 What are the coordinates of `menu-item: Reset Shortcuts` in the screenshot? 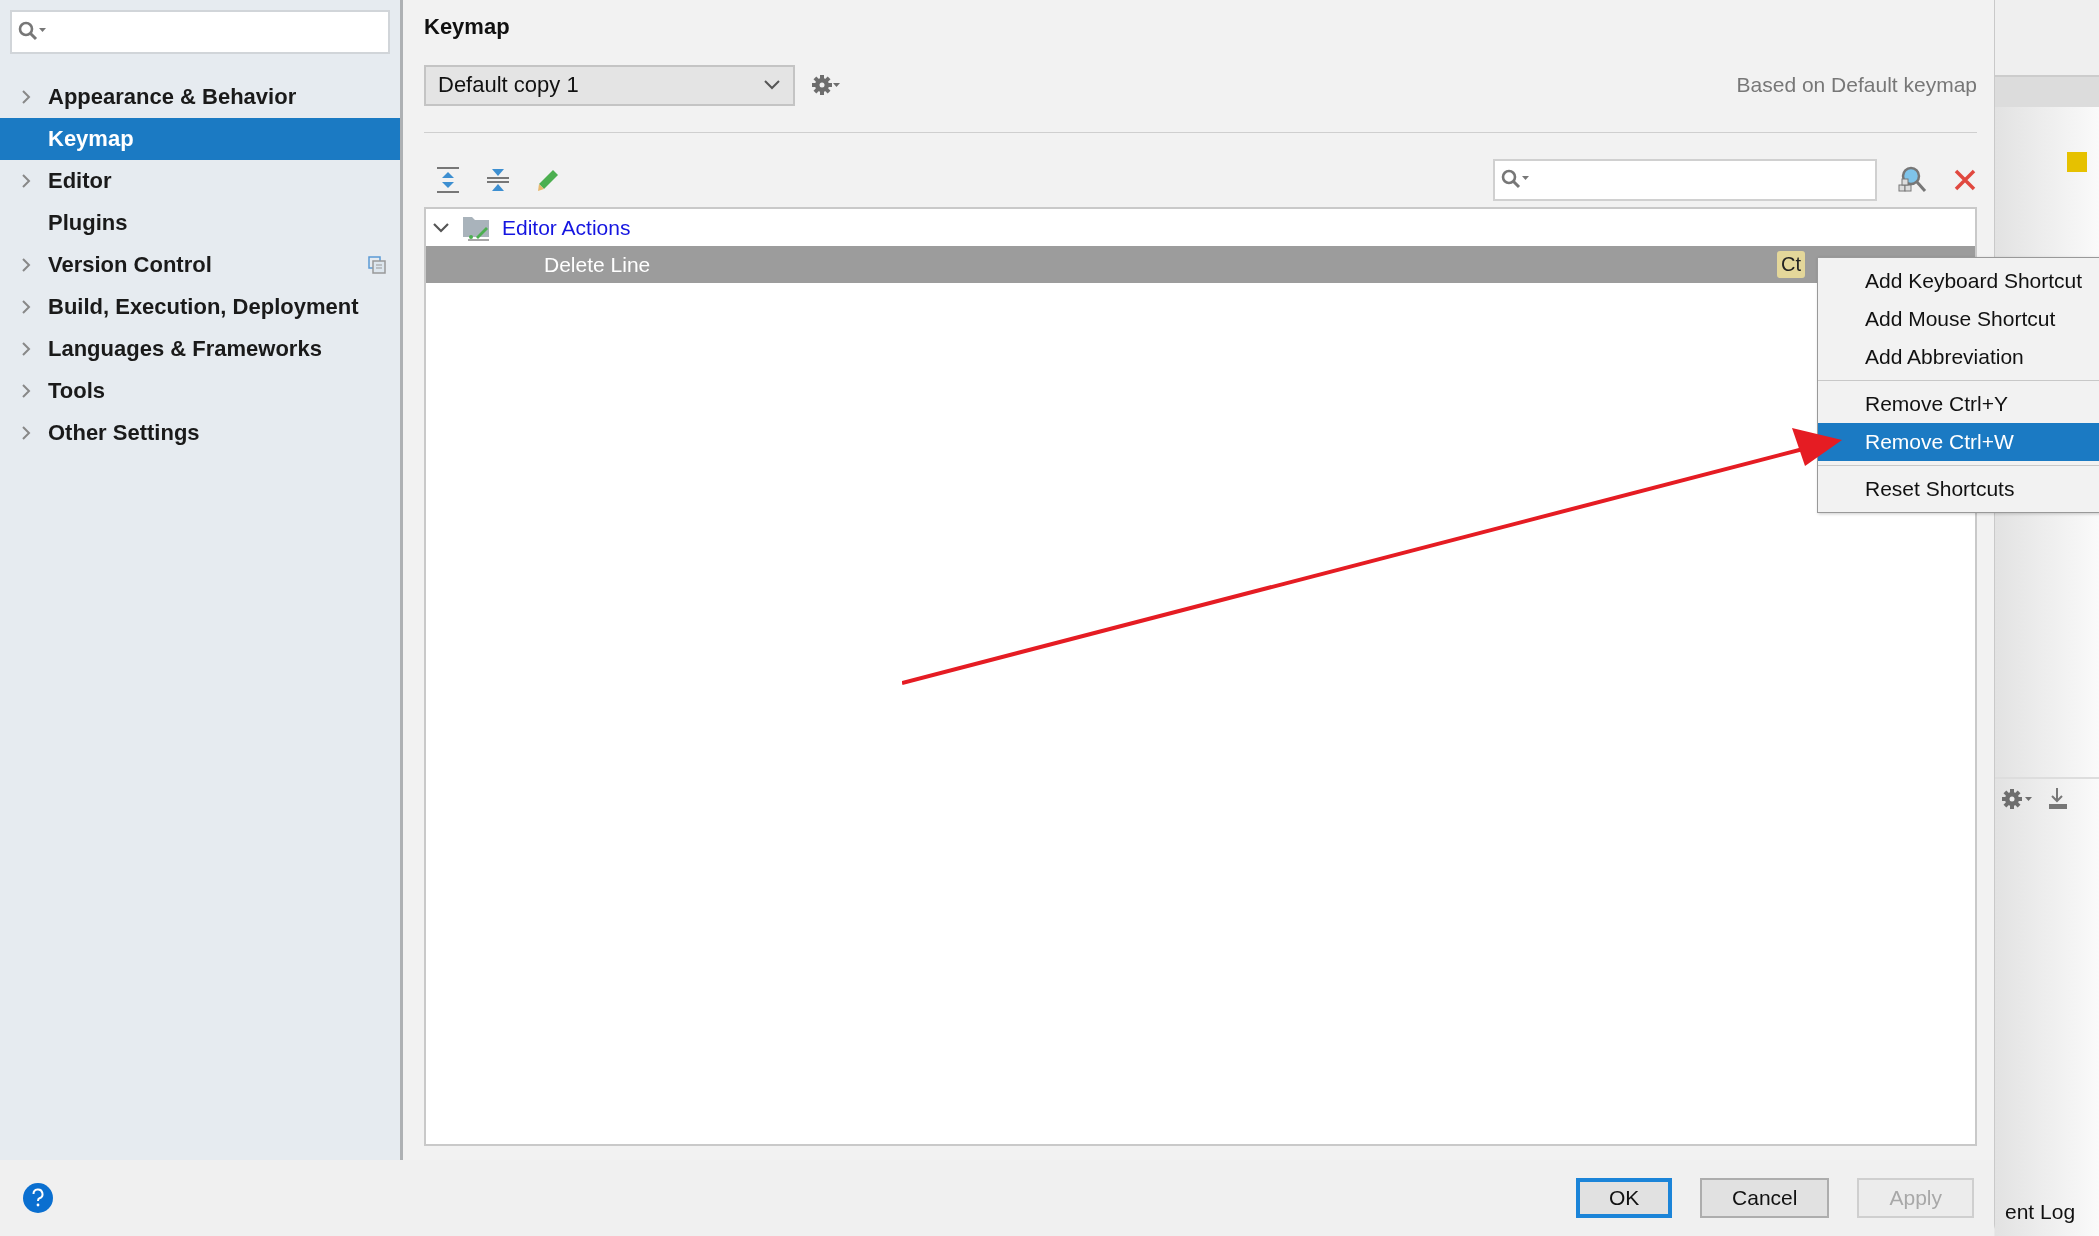 It's located at (1958, 489).